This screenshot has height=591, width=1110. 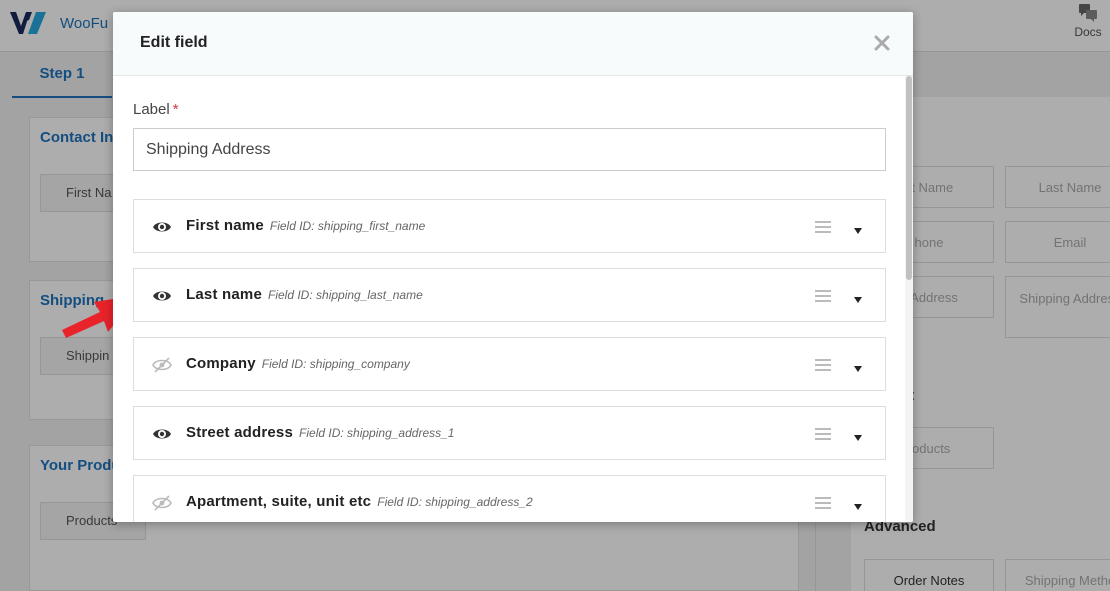 What do you see at coordinates (909, 178) in the screenshot?
I see `scrollbar-thumb` at bounding box center [909, 178].